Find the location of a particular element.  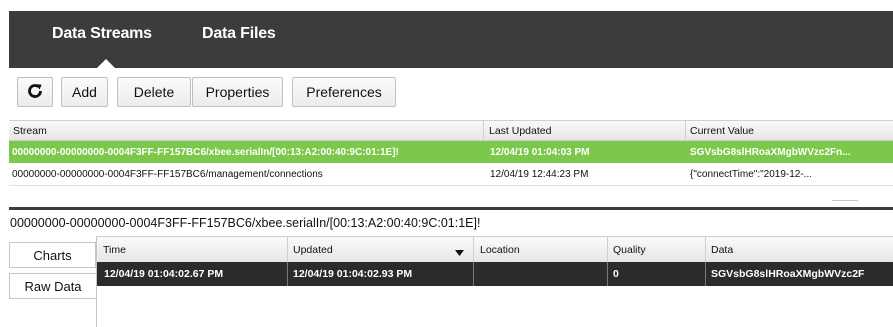

cell-time: 12/04/19 01:04:02.67 PM is located at coordinates (164, 274).